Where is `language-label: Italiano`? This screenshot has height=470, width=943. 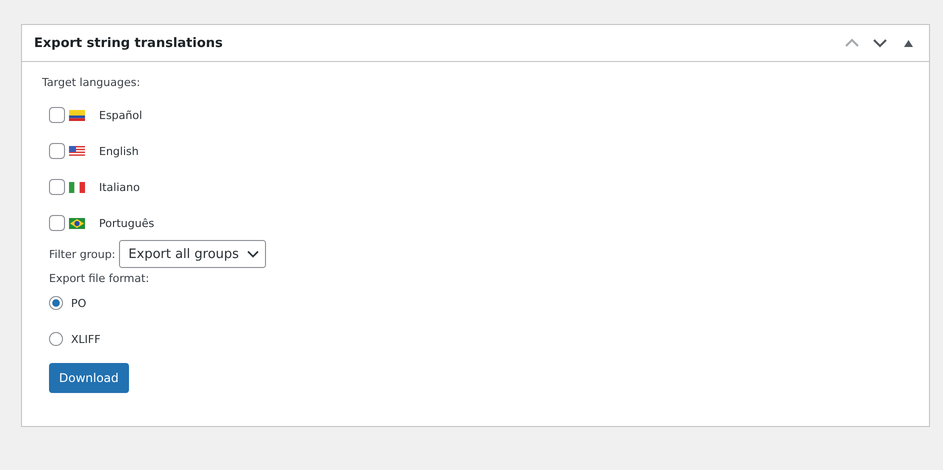 language-label: Italiano is located at coordinates (119, 187).